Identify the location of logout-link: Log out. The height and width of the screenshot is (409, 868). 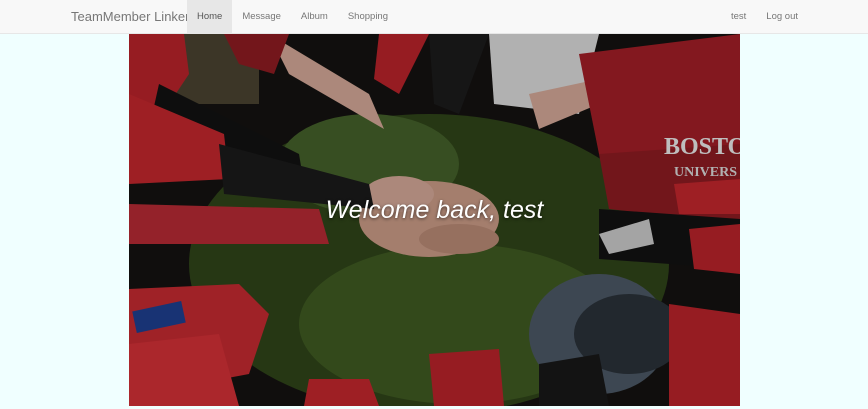
(782, 17).